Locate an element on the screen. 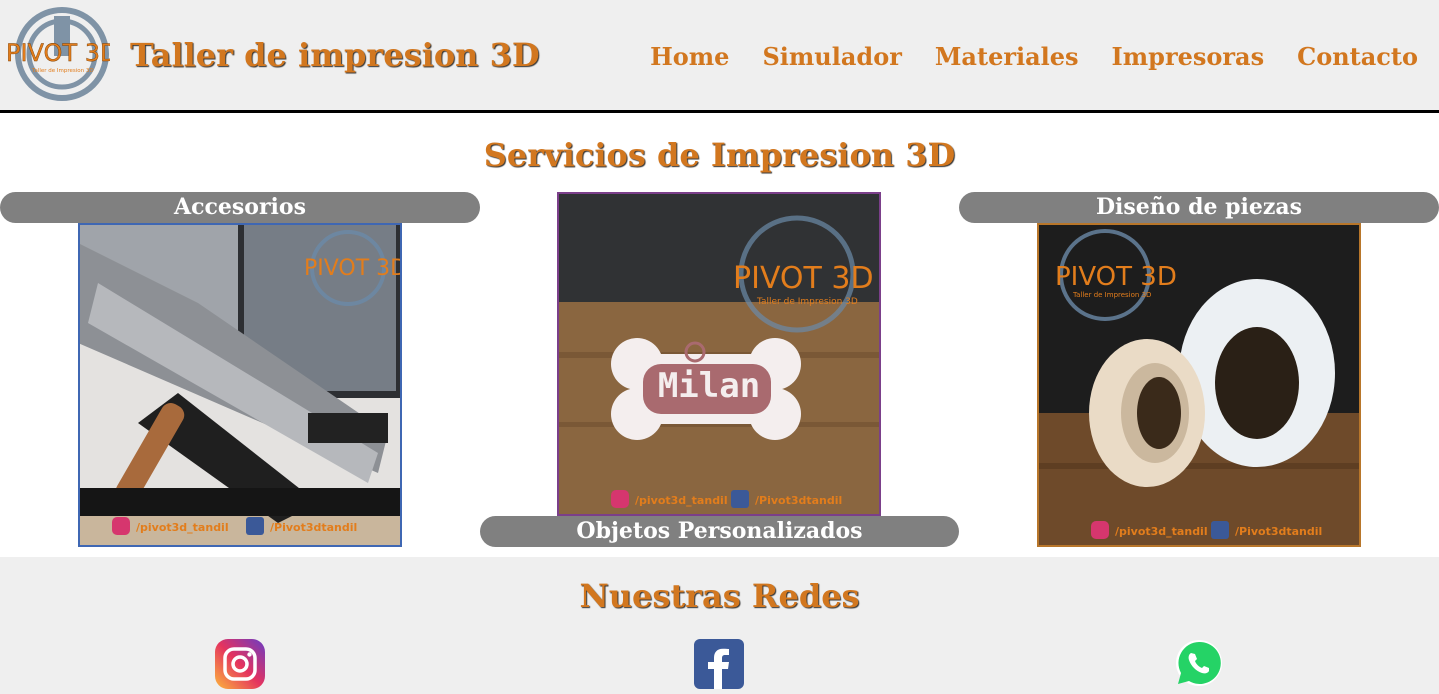 This screenshot has height=694, width=1439. facebook-icon is located at coordinates (719, 664).